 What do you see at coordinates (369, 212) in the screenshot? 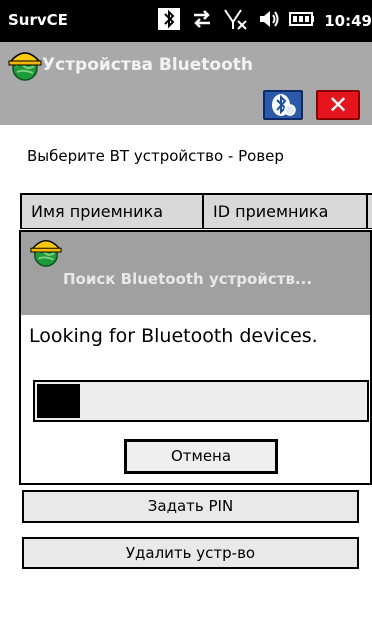
I see `column-overflow` at bounding box center [369, 212].